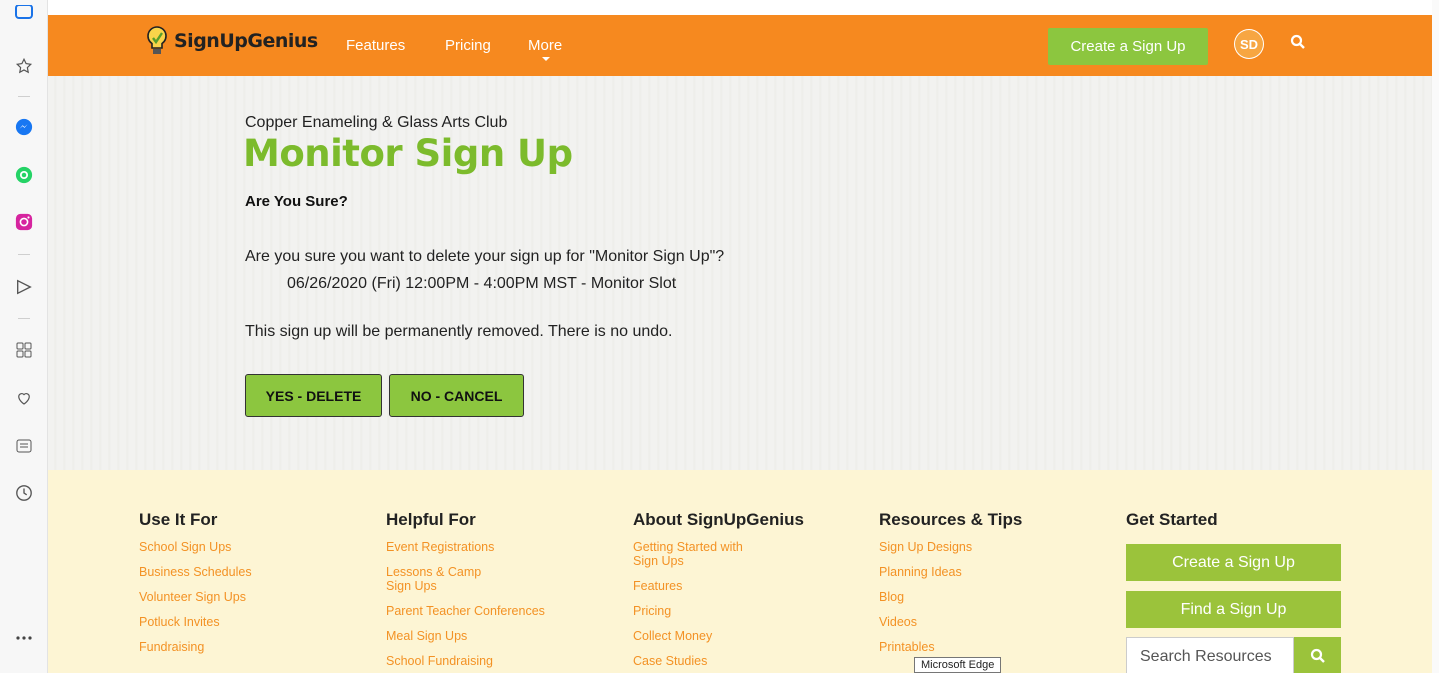 The height and width of the screenshot is (673, 1439). Describe the element at coordinates (313, 395) in the screenshot. I see `yes-delete-button: YES - DELETE` at that location.